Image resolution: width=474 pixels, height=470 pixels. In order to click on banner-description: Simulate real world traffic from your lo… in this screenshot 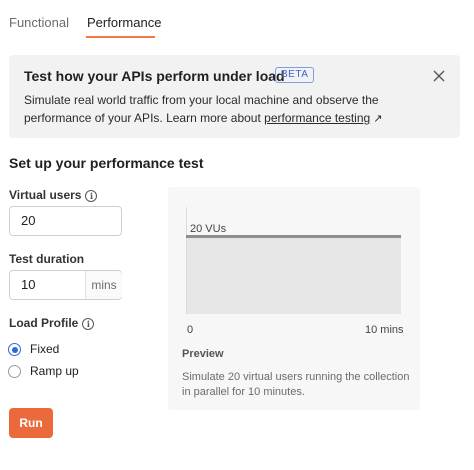, I will do `click(236, 109)`.